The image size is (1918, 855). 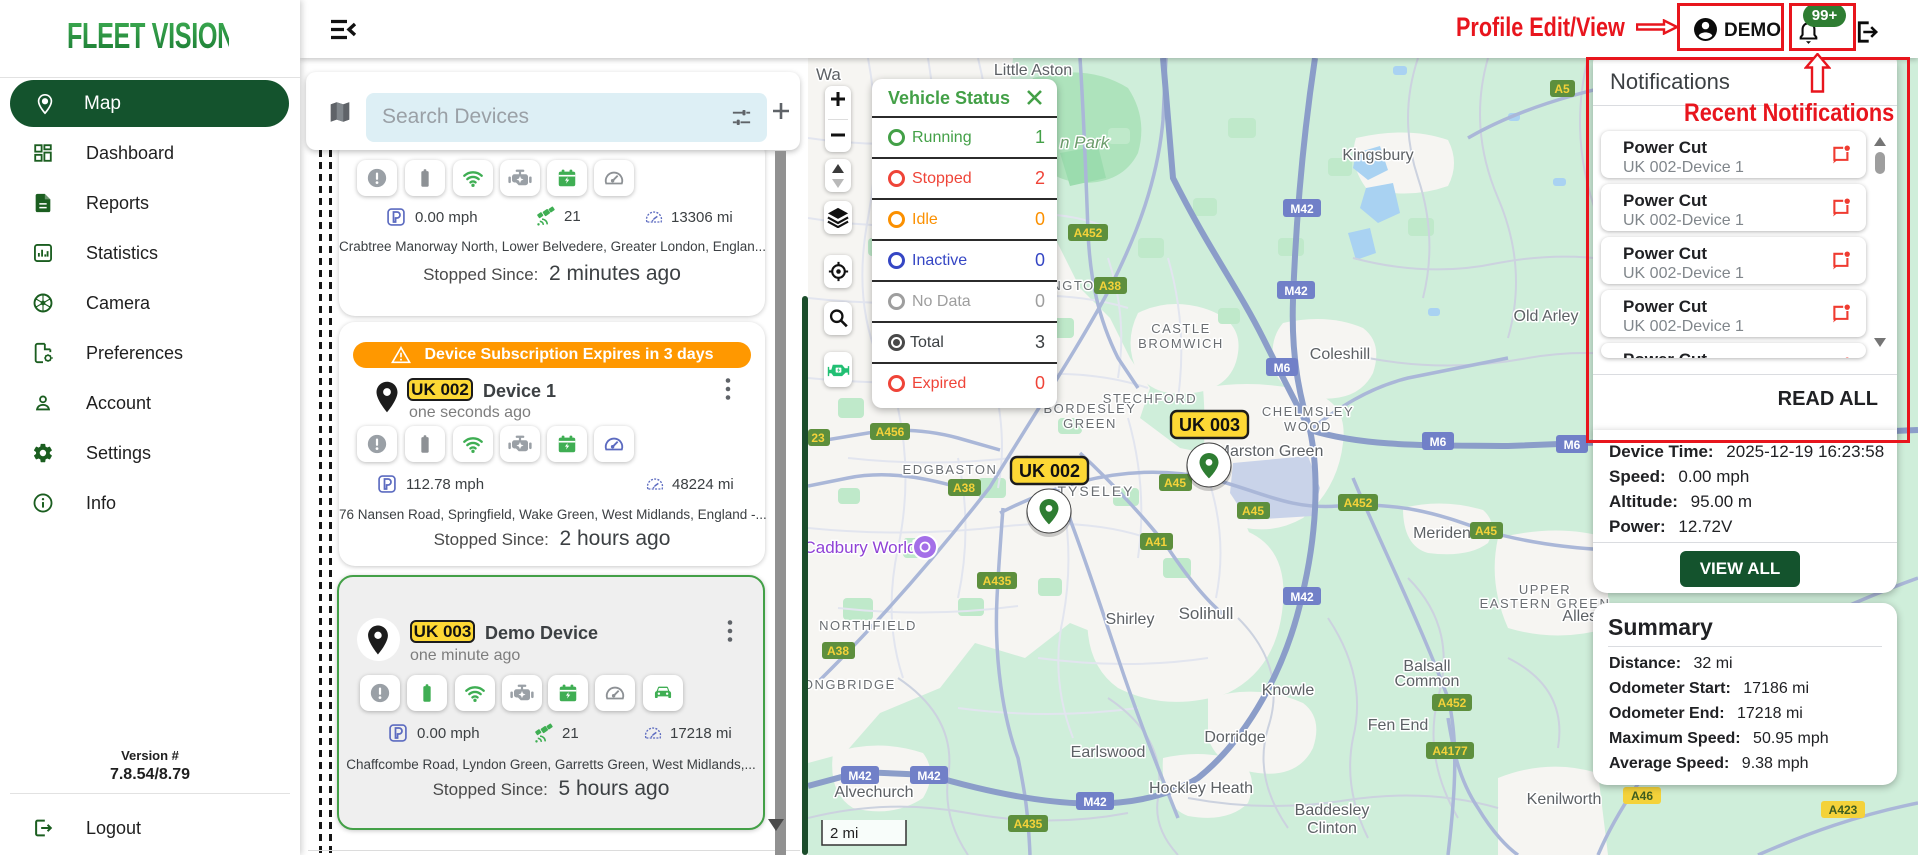 I want to click on svg-text: GREEN, so click(x=1090, y=423).